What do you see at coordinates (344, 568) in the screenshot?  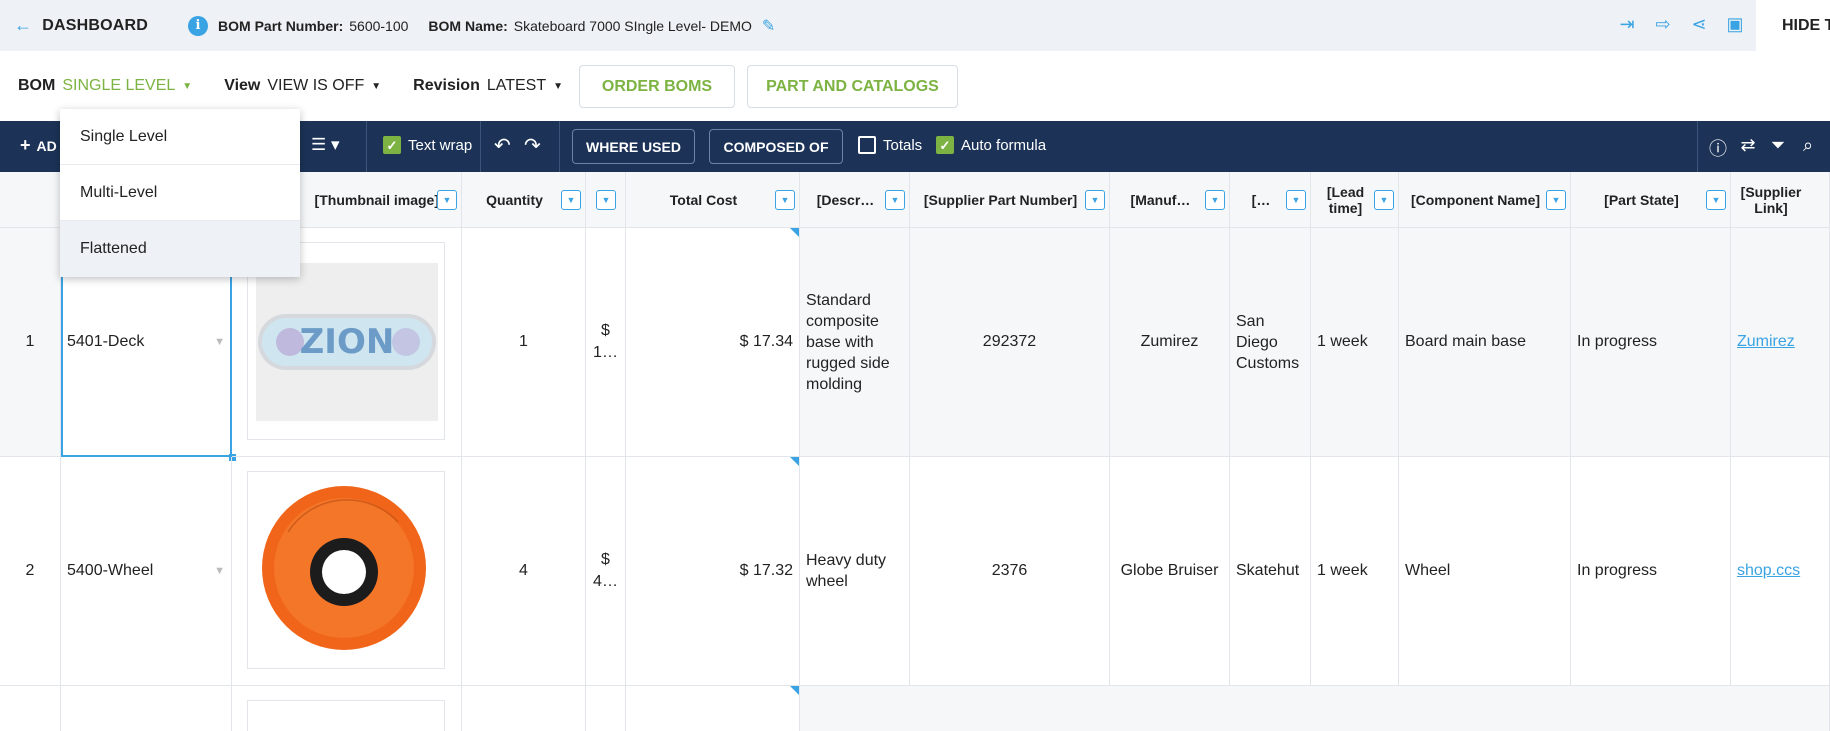 I see `wheel-image` at bounding box center [344, 568].